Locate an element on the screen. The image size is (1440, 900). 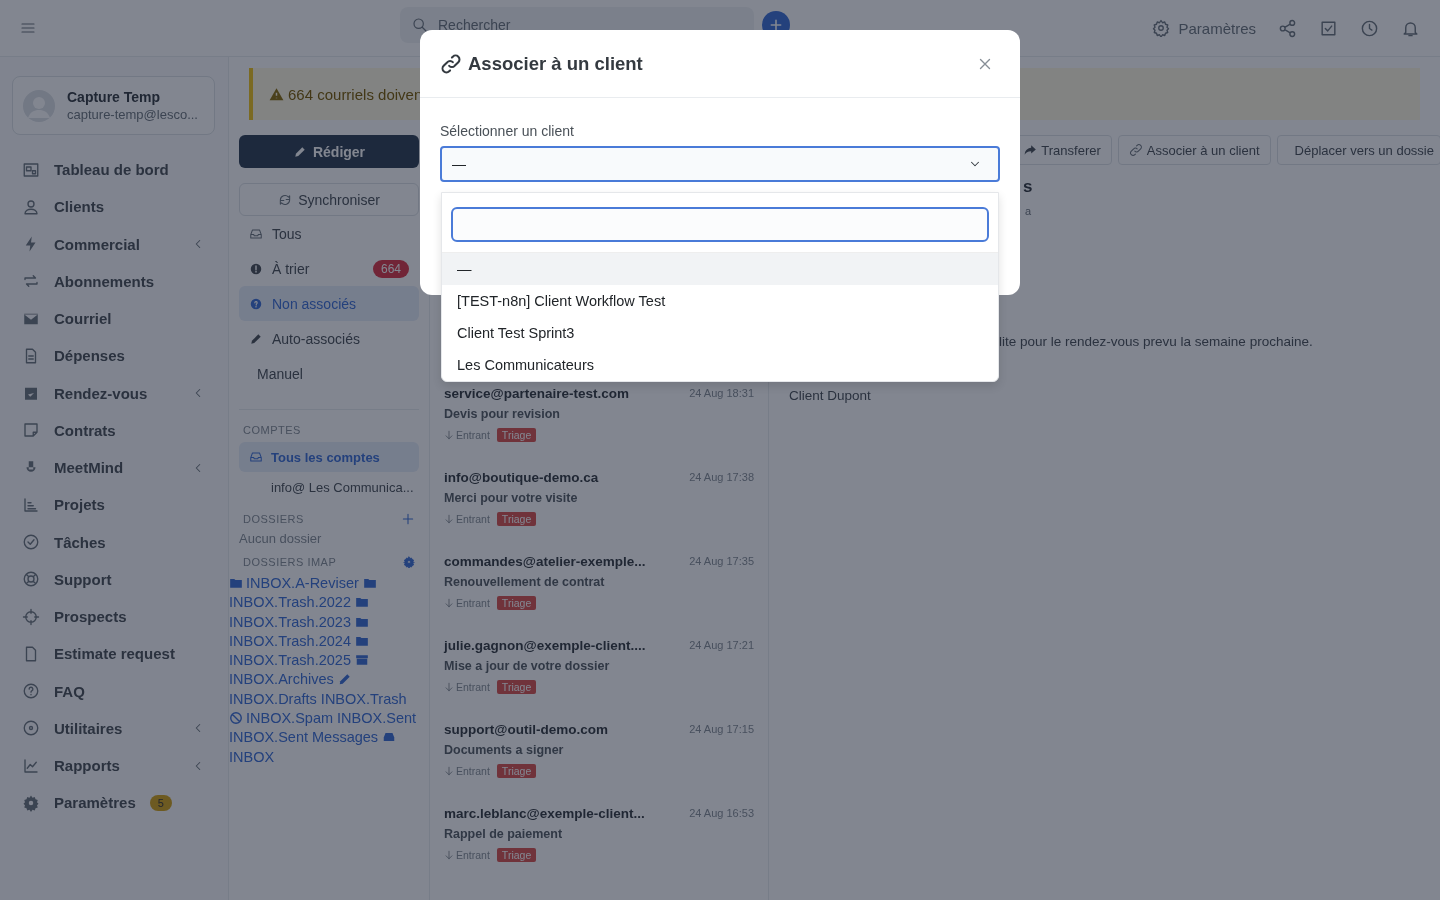
sidebar-item: Contrats is located at coordinates (113, 430).